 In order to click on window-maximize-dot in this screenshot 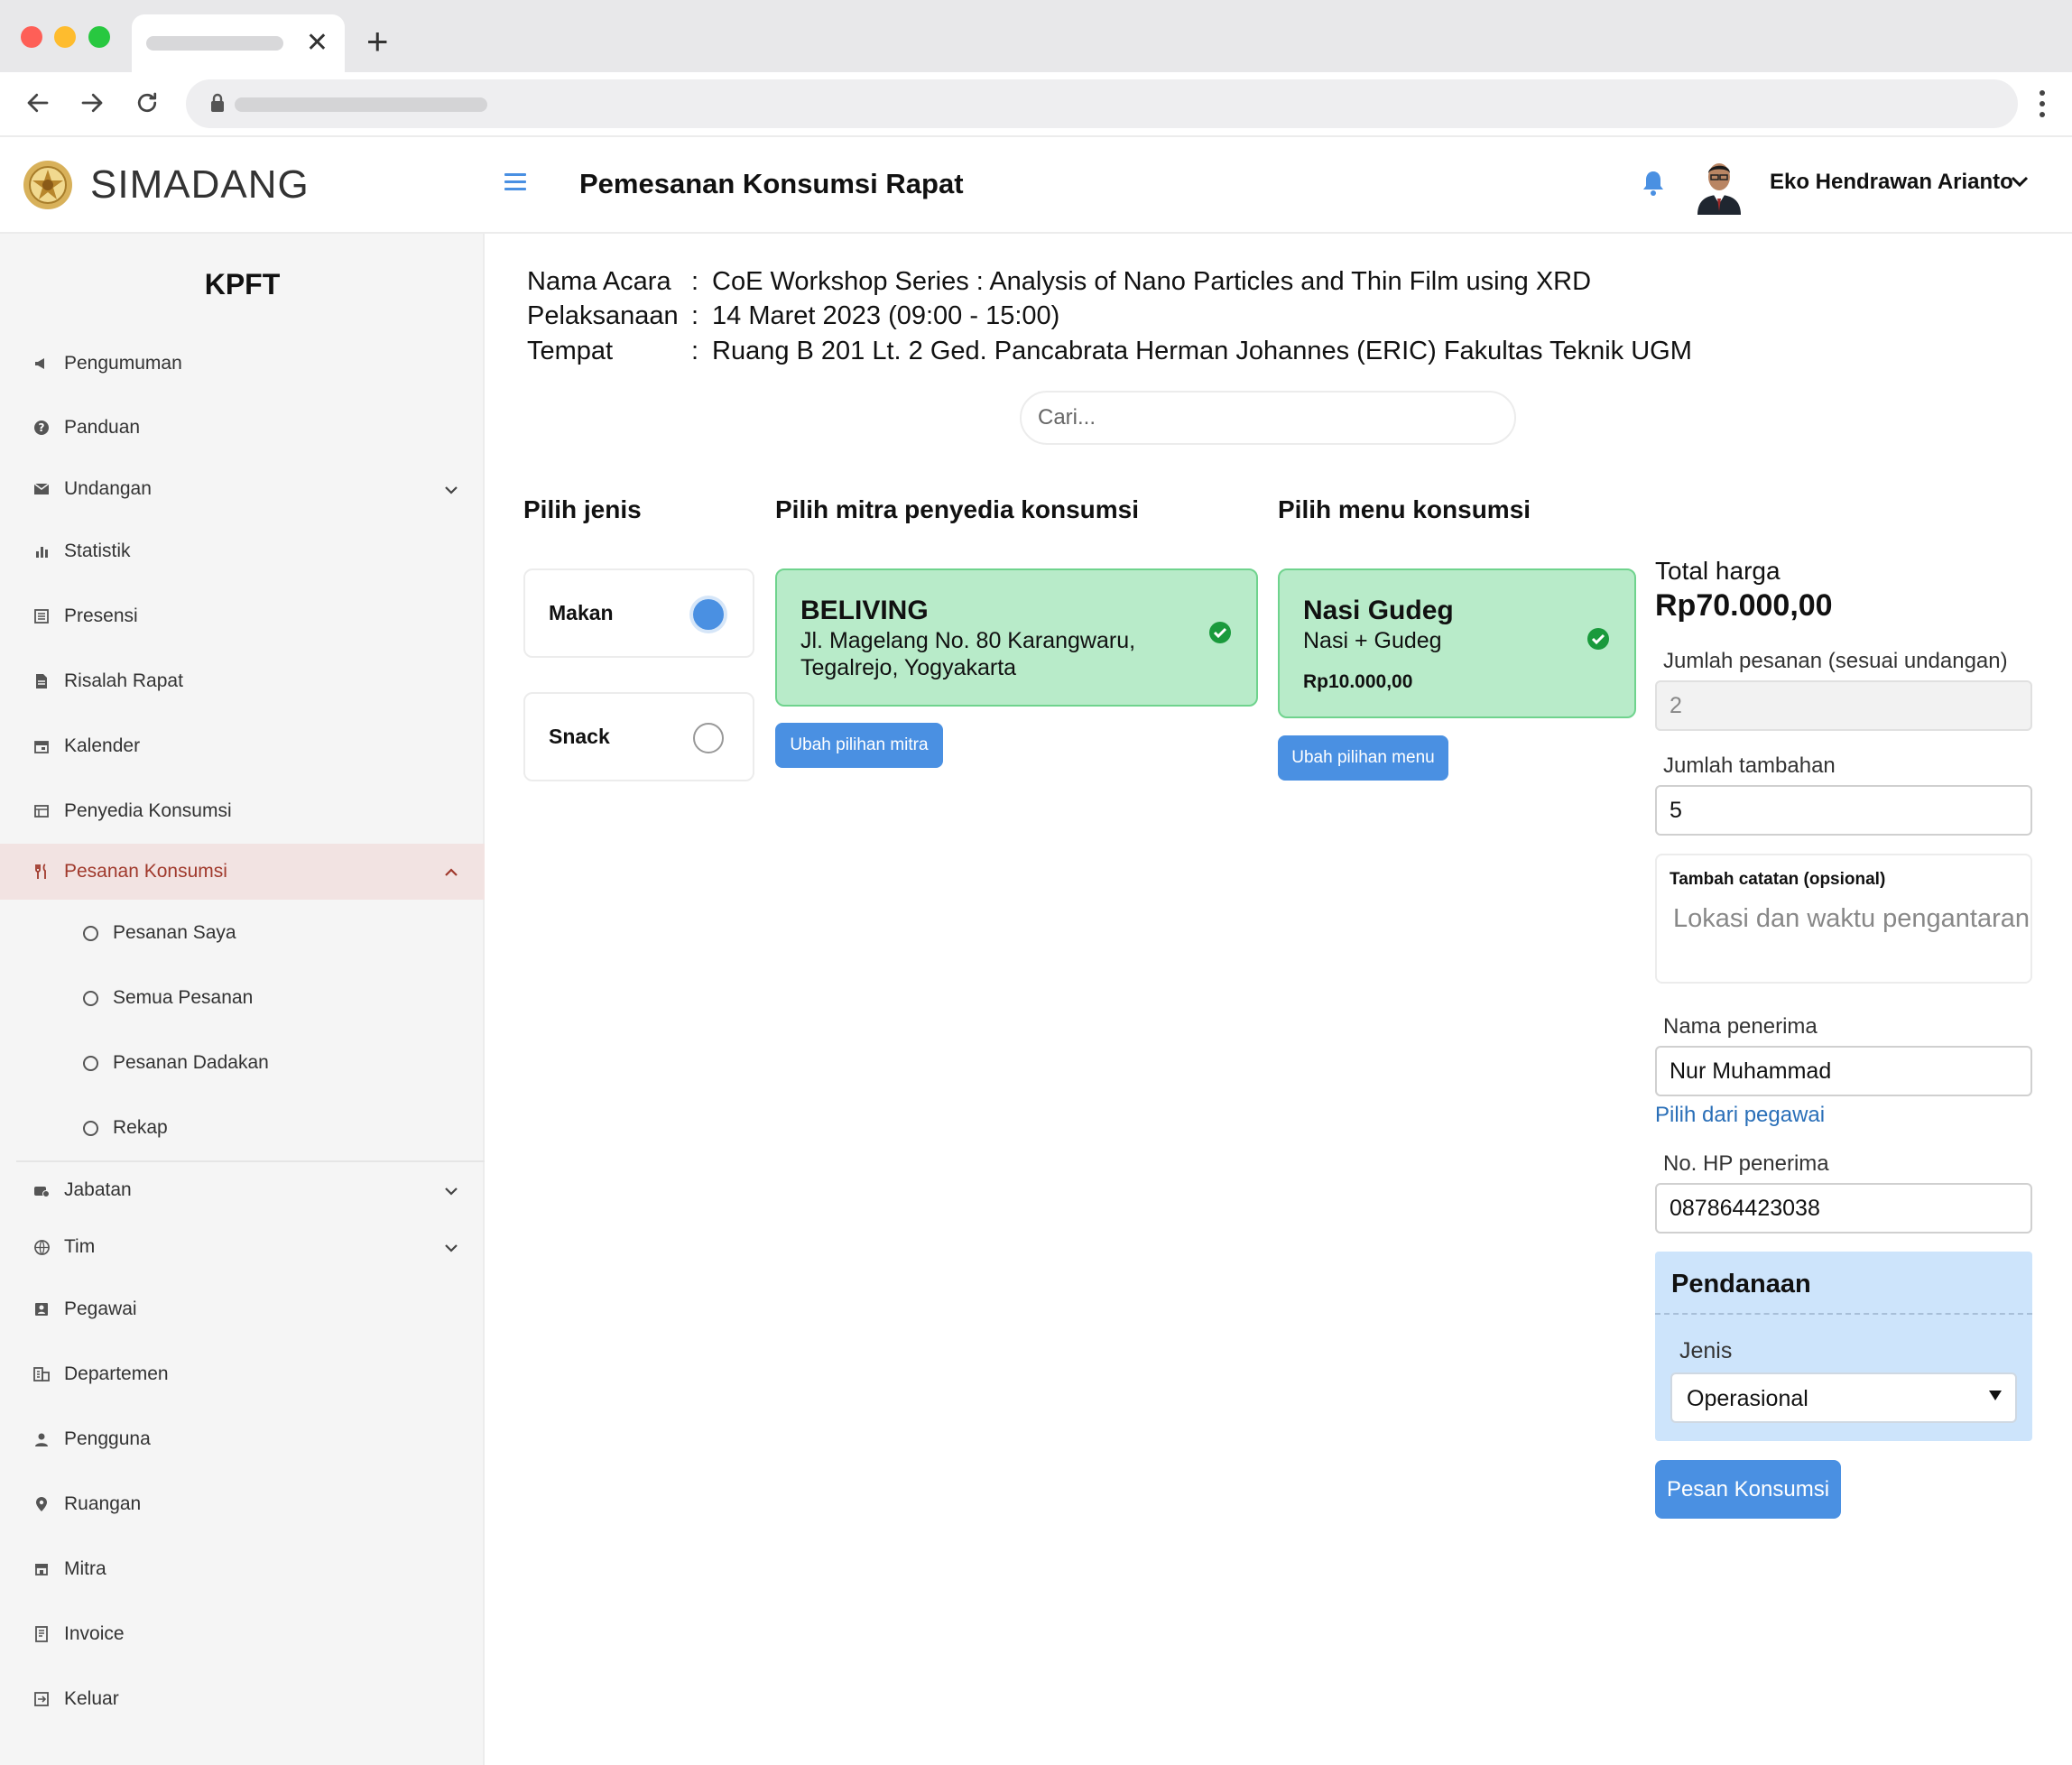, I will do `click(99, 37)`.